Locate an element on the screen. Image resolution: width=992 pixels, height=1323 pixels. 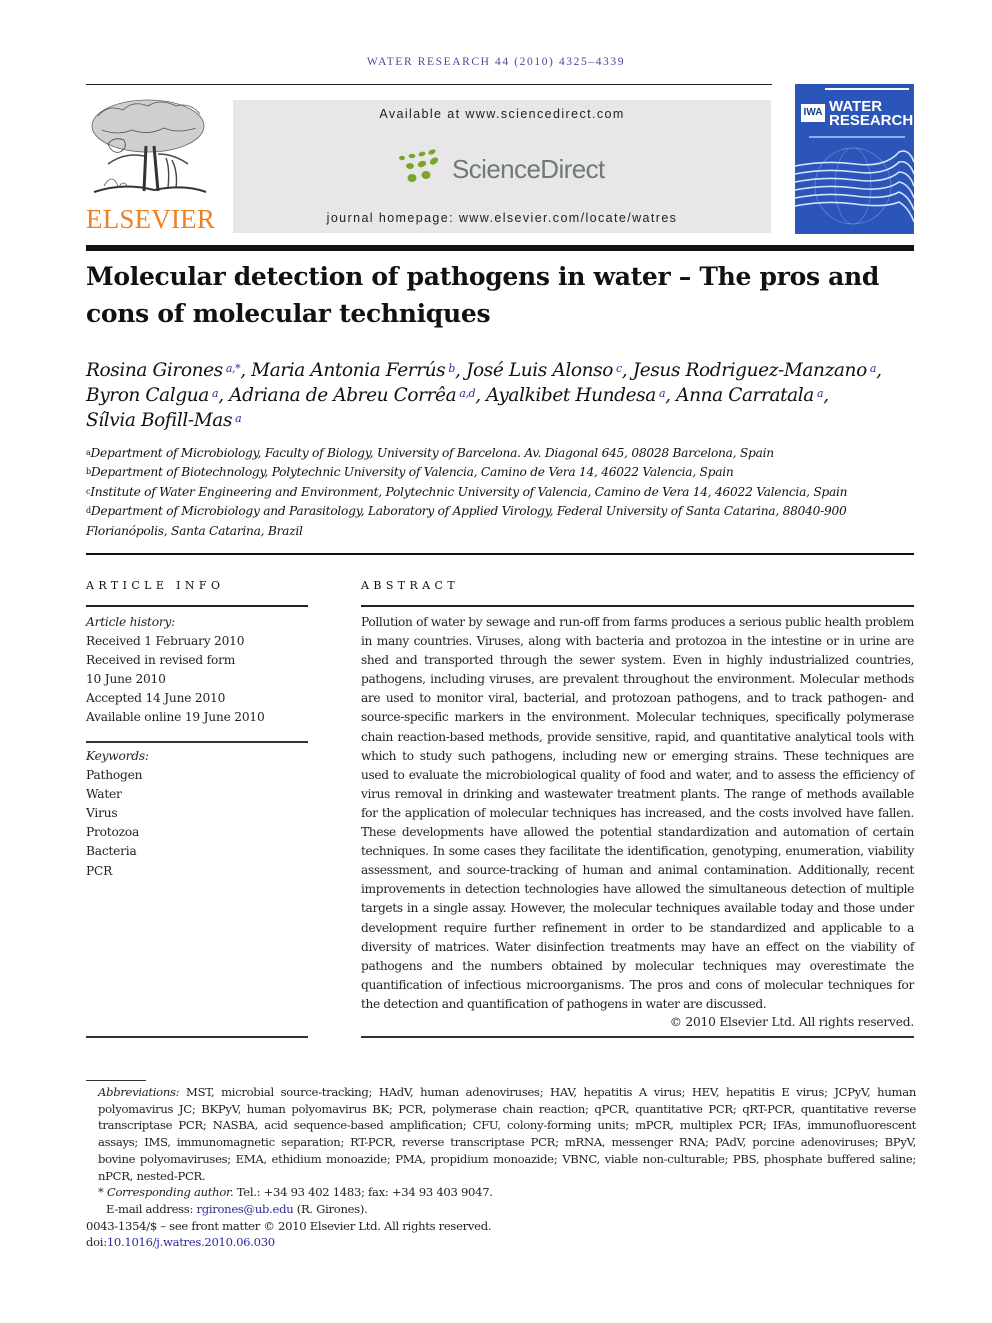
email-link: rgirones@ub.edu is located at coordinates (244, 1209).